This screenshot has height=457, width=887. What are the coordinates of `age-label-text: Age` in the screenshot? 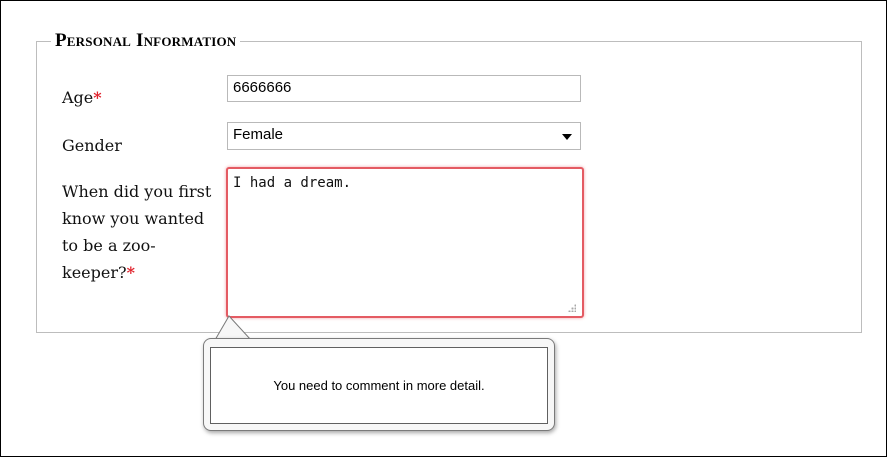 It's located at (78, 97).